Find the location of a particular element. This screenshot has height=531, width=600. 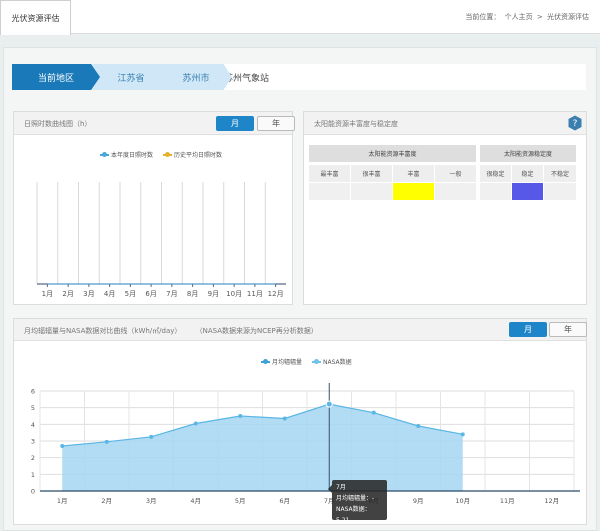

rad-y-tick-label: 2 is located at coordinates (33, 458).